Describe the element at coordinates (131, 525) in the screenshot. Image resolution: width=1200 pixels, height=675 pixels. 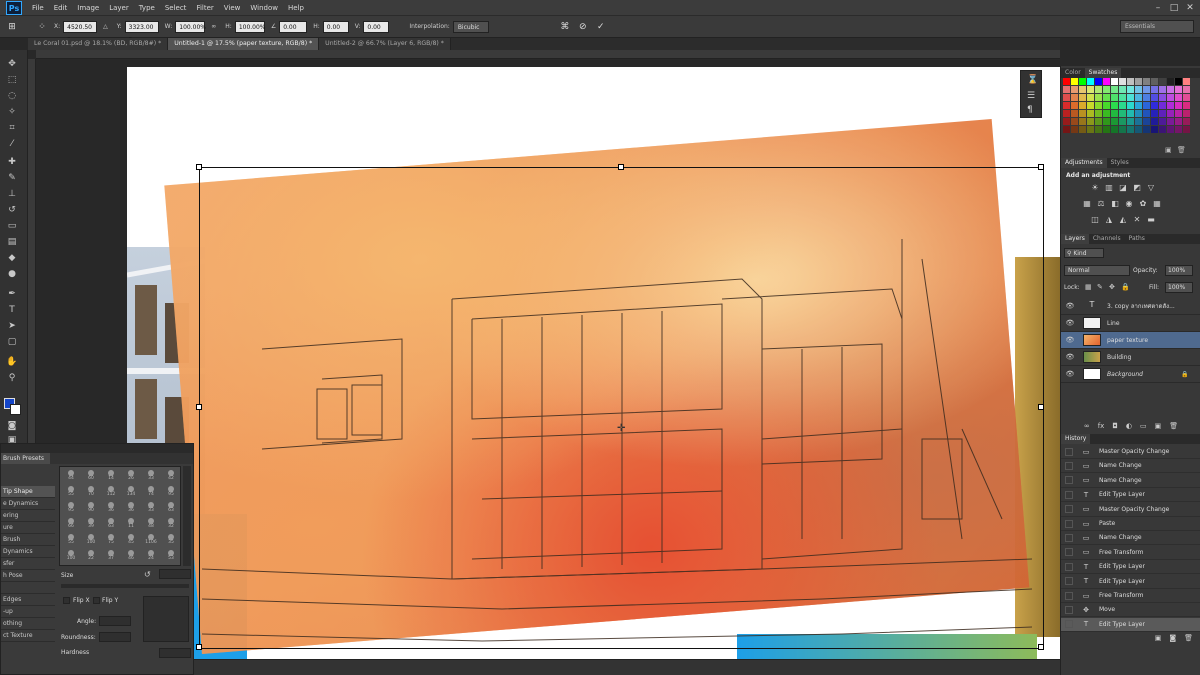
I see `brush-tip-cell: 11` at that location.